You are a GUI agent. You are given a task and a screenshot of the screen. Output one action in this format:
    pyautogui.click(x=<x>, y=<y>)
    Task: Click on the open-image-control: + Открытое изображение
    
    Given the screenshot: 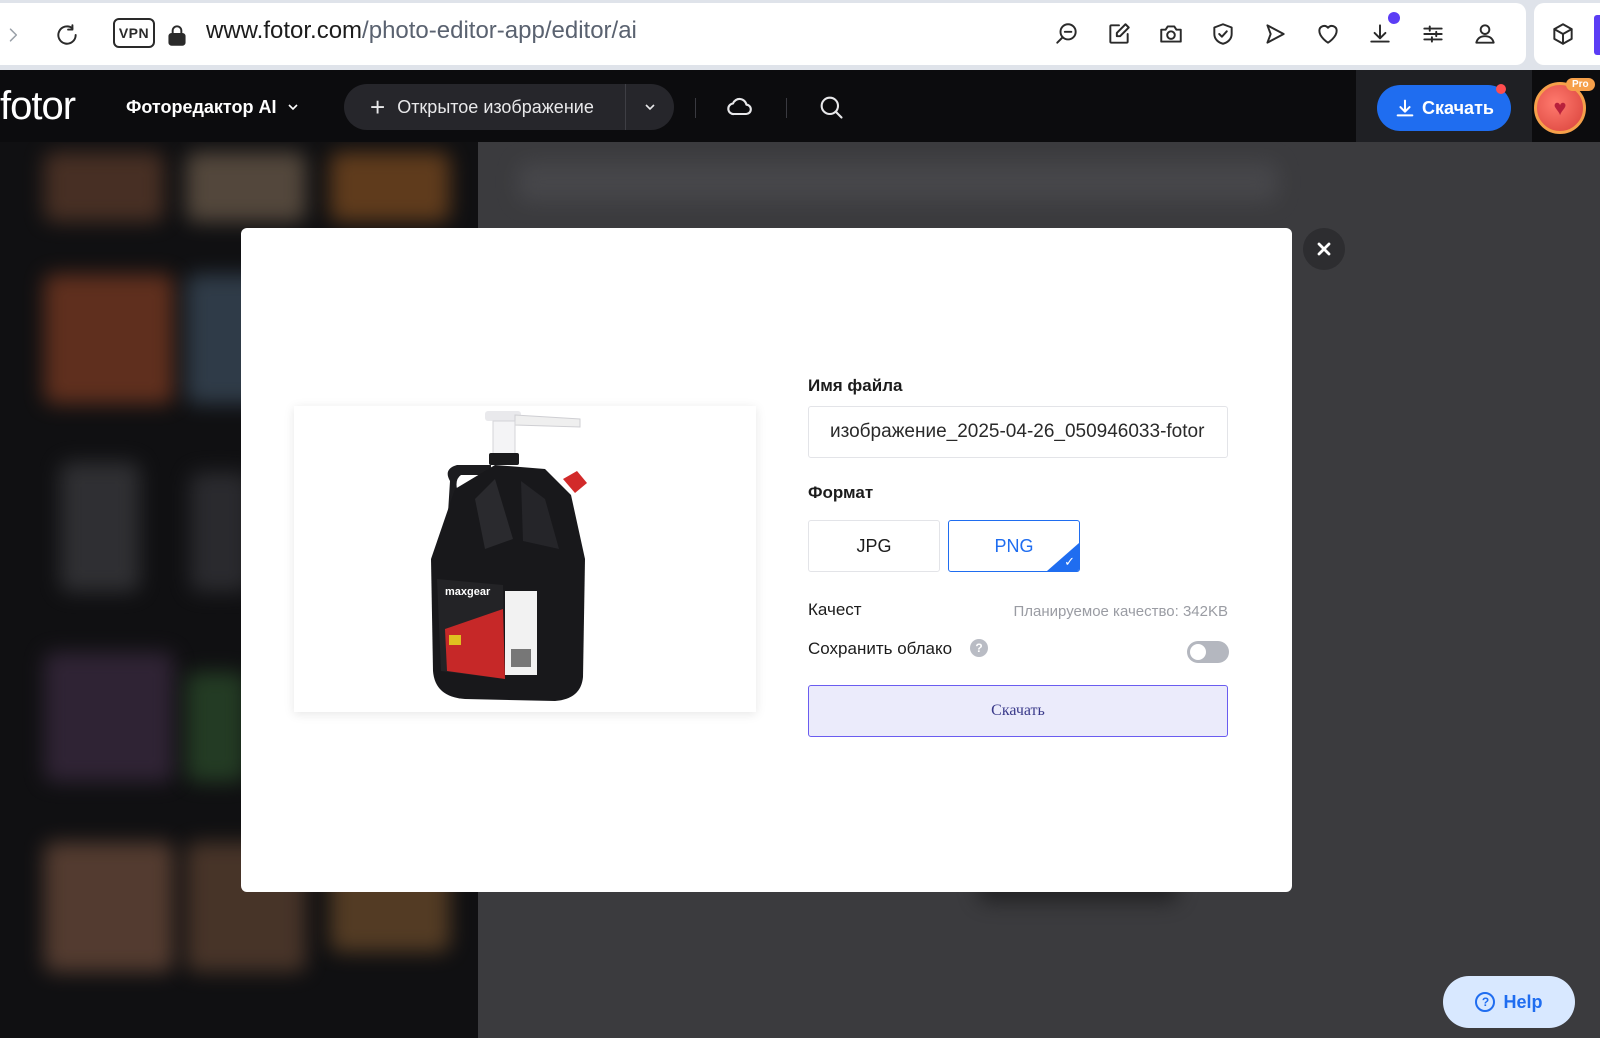 What is the action you would take?
    pyautogui.click(x=509, y=107)
    